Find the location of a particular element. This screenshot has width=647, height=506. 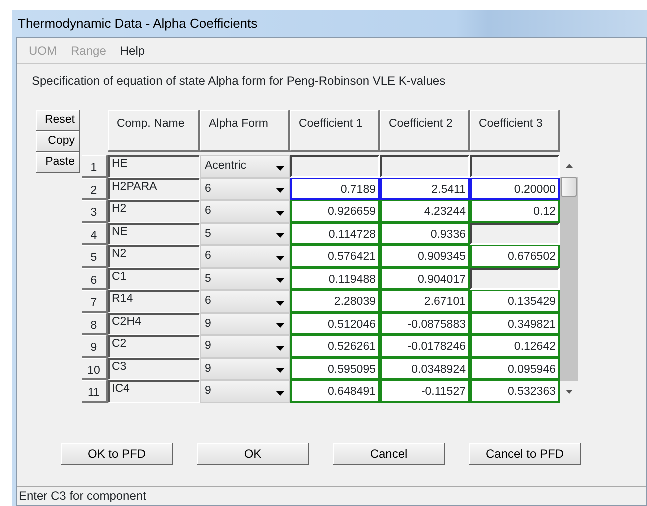

row-number: 1 is located at coordinates (95, 166).